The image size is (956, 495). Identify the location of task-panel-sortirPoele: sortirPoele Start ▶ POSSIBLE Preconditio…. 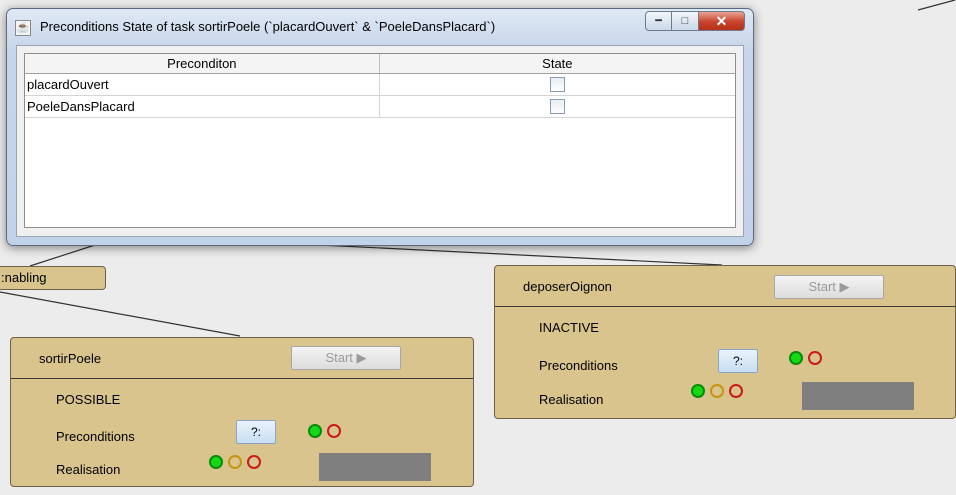
(242, 412).